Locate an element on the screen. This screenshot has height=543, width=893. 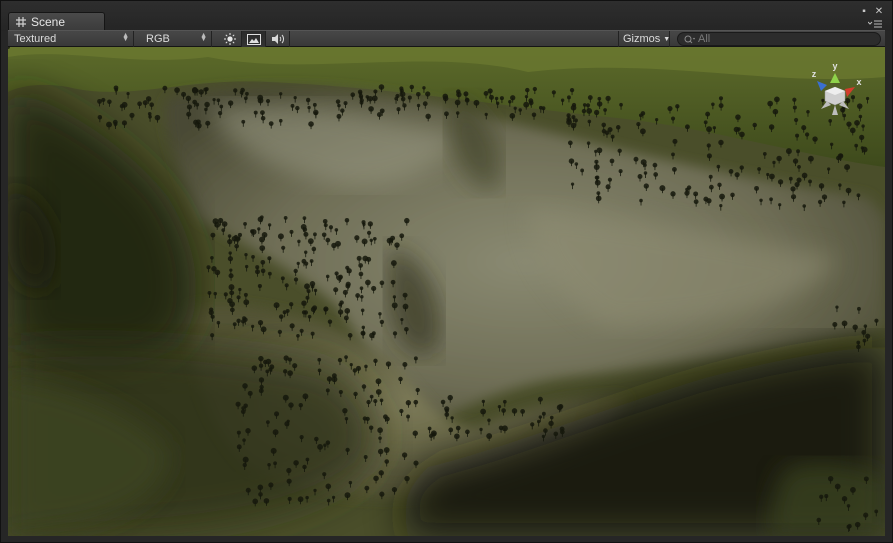
render-mode-dropdown: RGB ▲ ▼ is located at coordinates (176, 39).